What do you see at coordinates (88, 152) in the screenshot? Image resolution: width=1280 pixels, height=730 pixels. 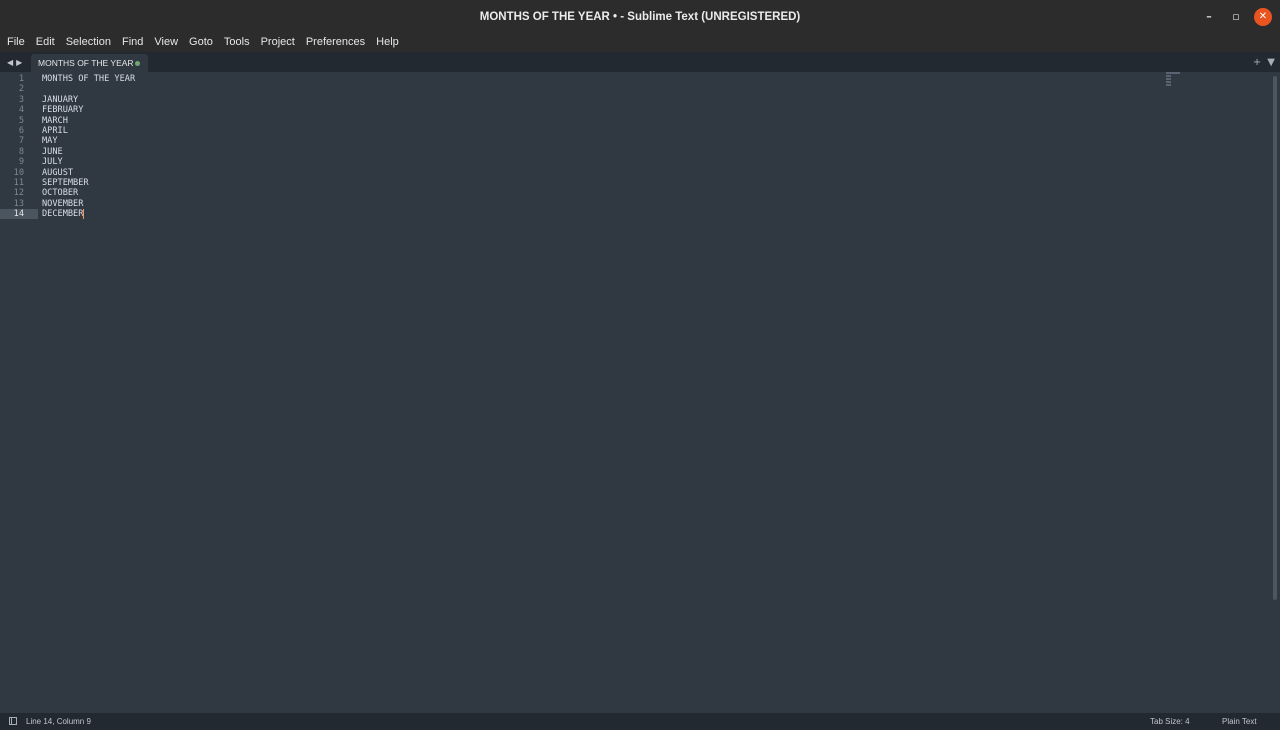 I see `code-line: JUNE` at bounding box center [88, 152].